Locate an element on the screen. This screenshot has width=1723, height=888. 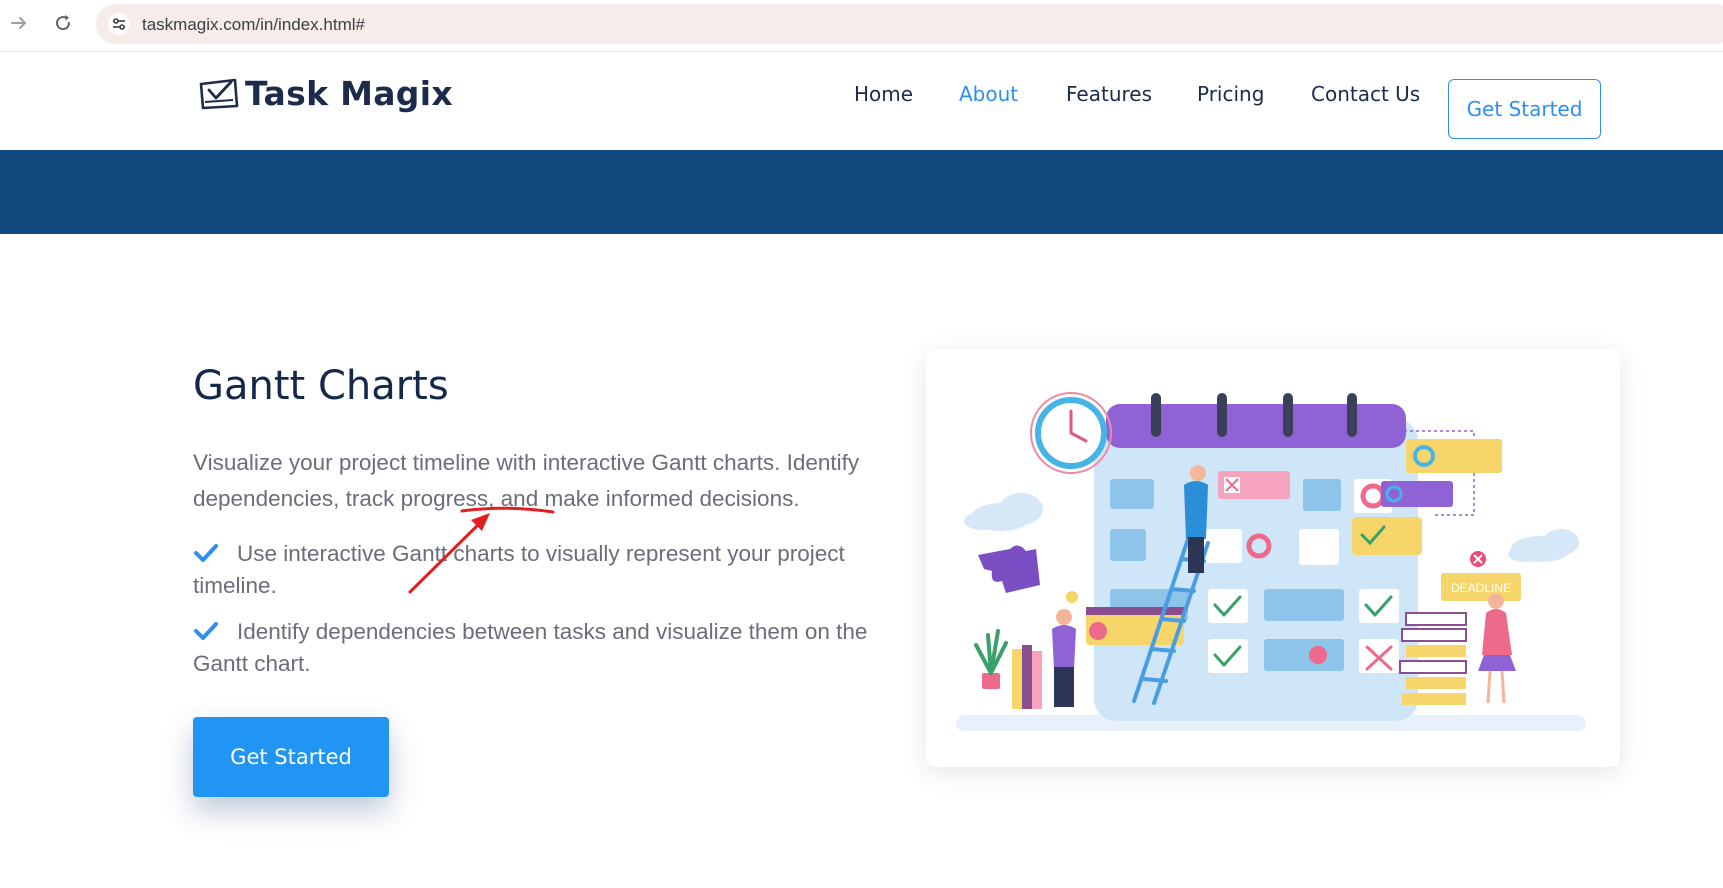
address-bar: taskmagix.com/in/index.html# is located at coordinates (909, 24).